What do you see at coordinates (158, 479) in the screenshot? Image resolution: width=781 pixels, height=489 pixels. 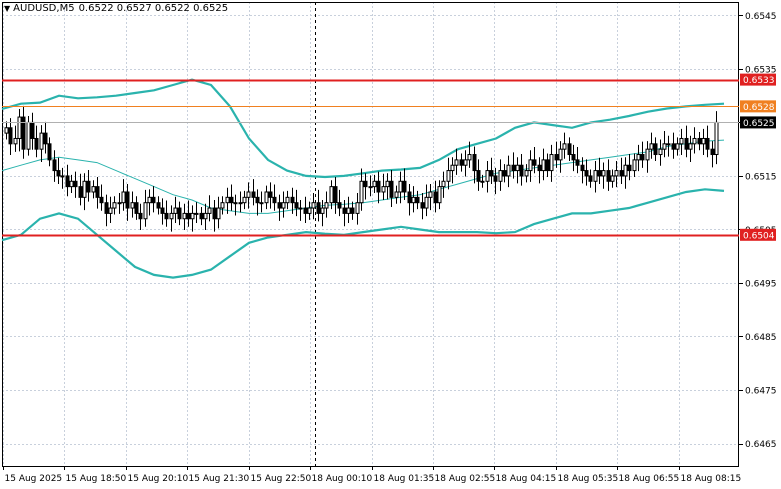 I see `x-tick-label: 15 Aug 20:10` at bounding box center [158, 479].